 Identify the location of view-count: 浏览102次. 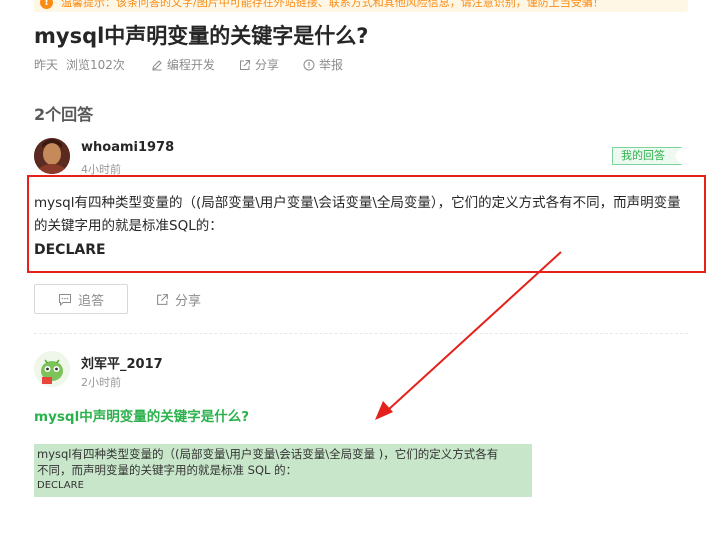
(95, 65).